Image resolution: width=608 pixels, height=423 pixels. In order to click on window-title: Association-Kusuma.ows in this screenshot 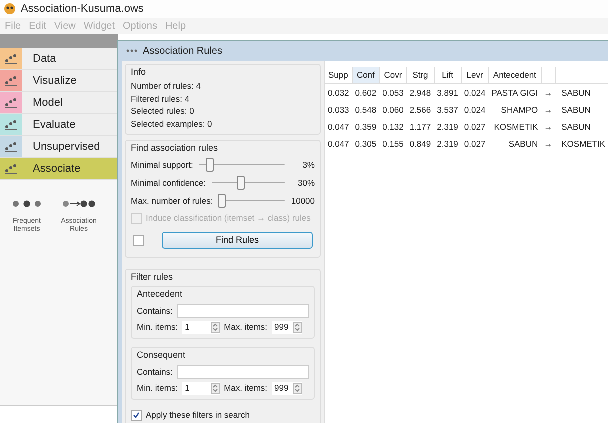, I will do `click(82, 9)`.